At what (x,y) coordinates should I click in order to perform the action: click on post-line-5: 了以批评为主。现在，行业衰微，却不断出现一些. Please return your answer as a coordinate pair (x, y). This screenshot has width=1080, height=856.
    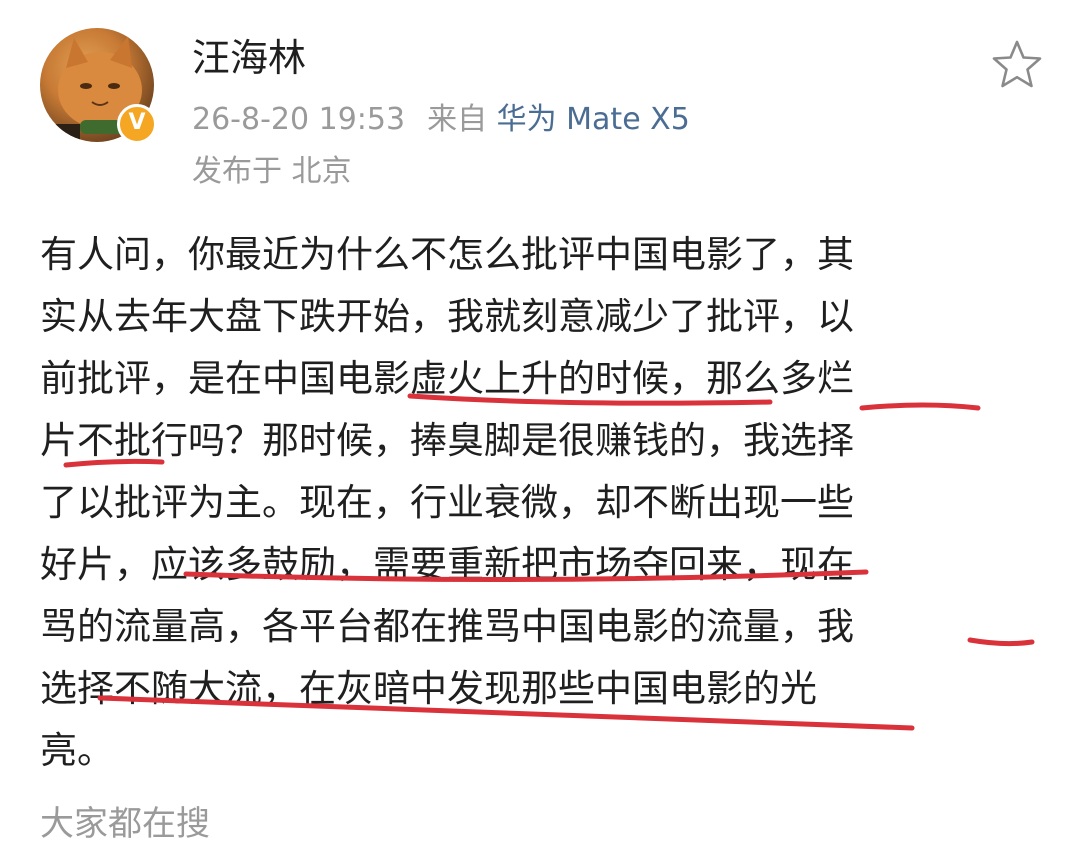
    Looking at the image, I should click on (447, 502).